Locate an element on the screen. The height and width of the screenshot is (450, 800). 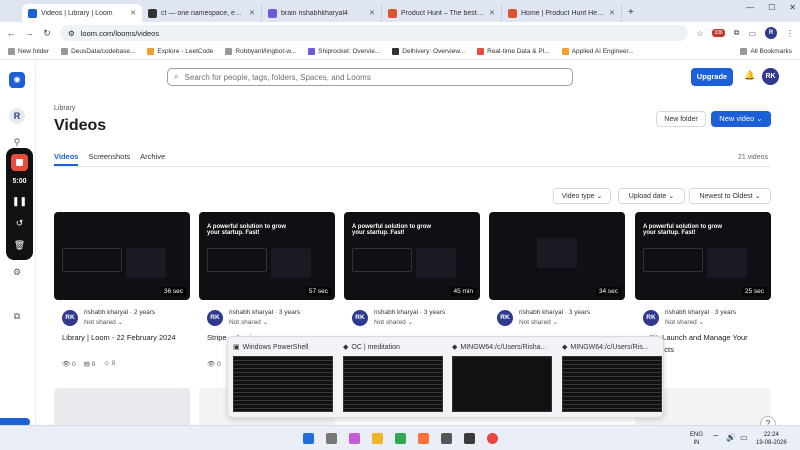
tab-producthunt: Product Hunt – The best new p ✕ is located at coordinates (442, 13).